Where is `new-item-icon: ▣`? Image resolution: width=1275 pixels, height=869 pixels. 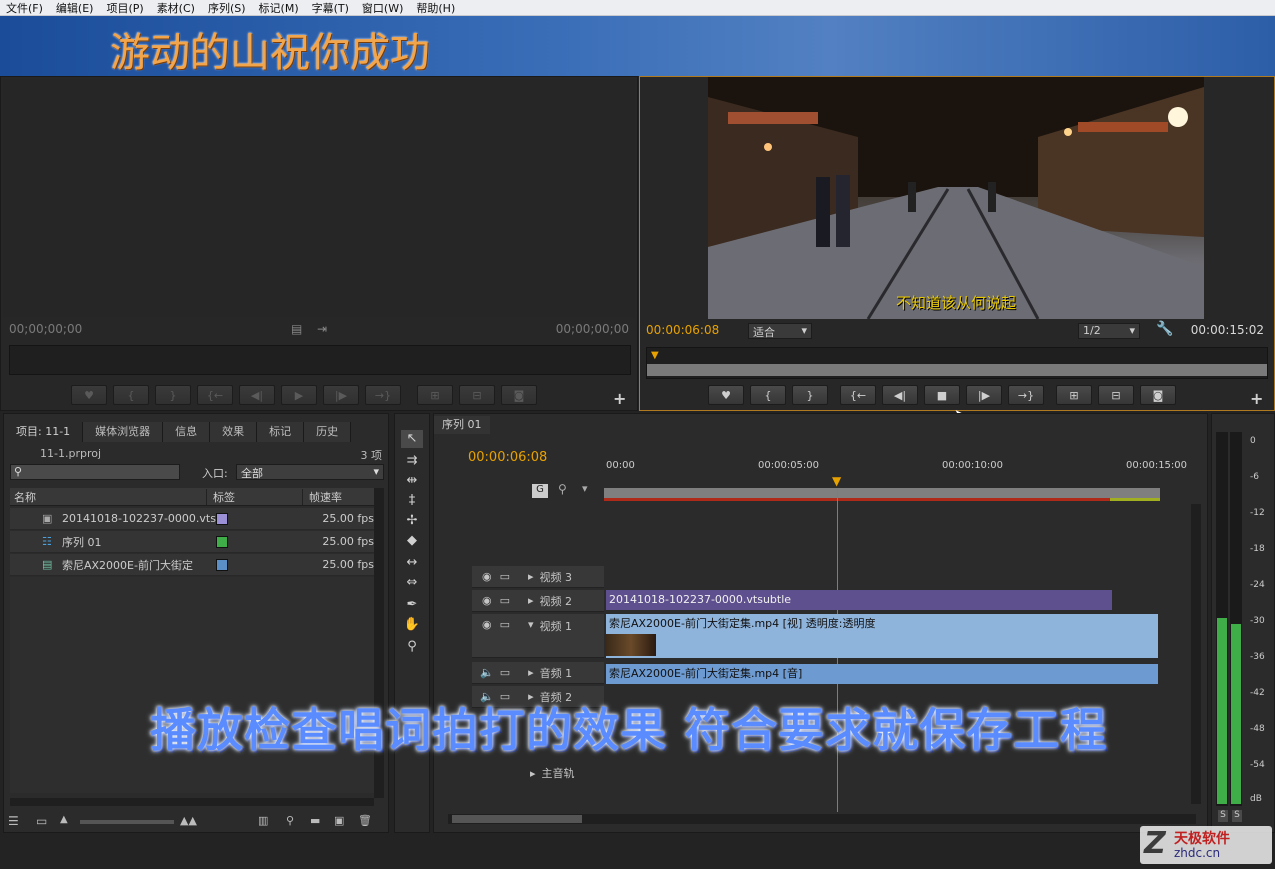 new-item-icon: ▣ is located at coordinates (339, 820).